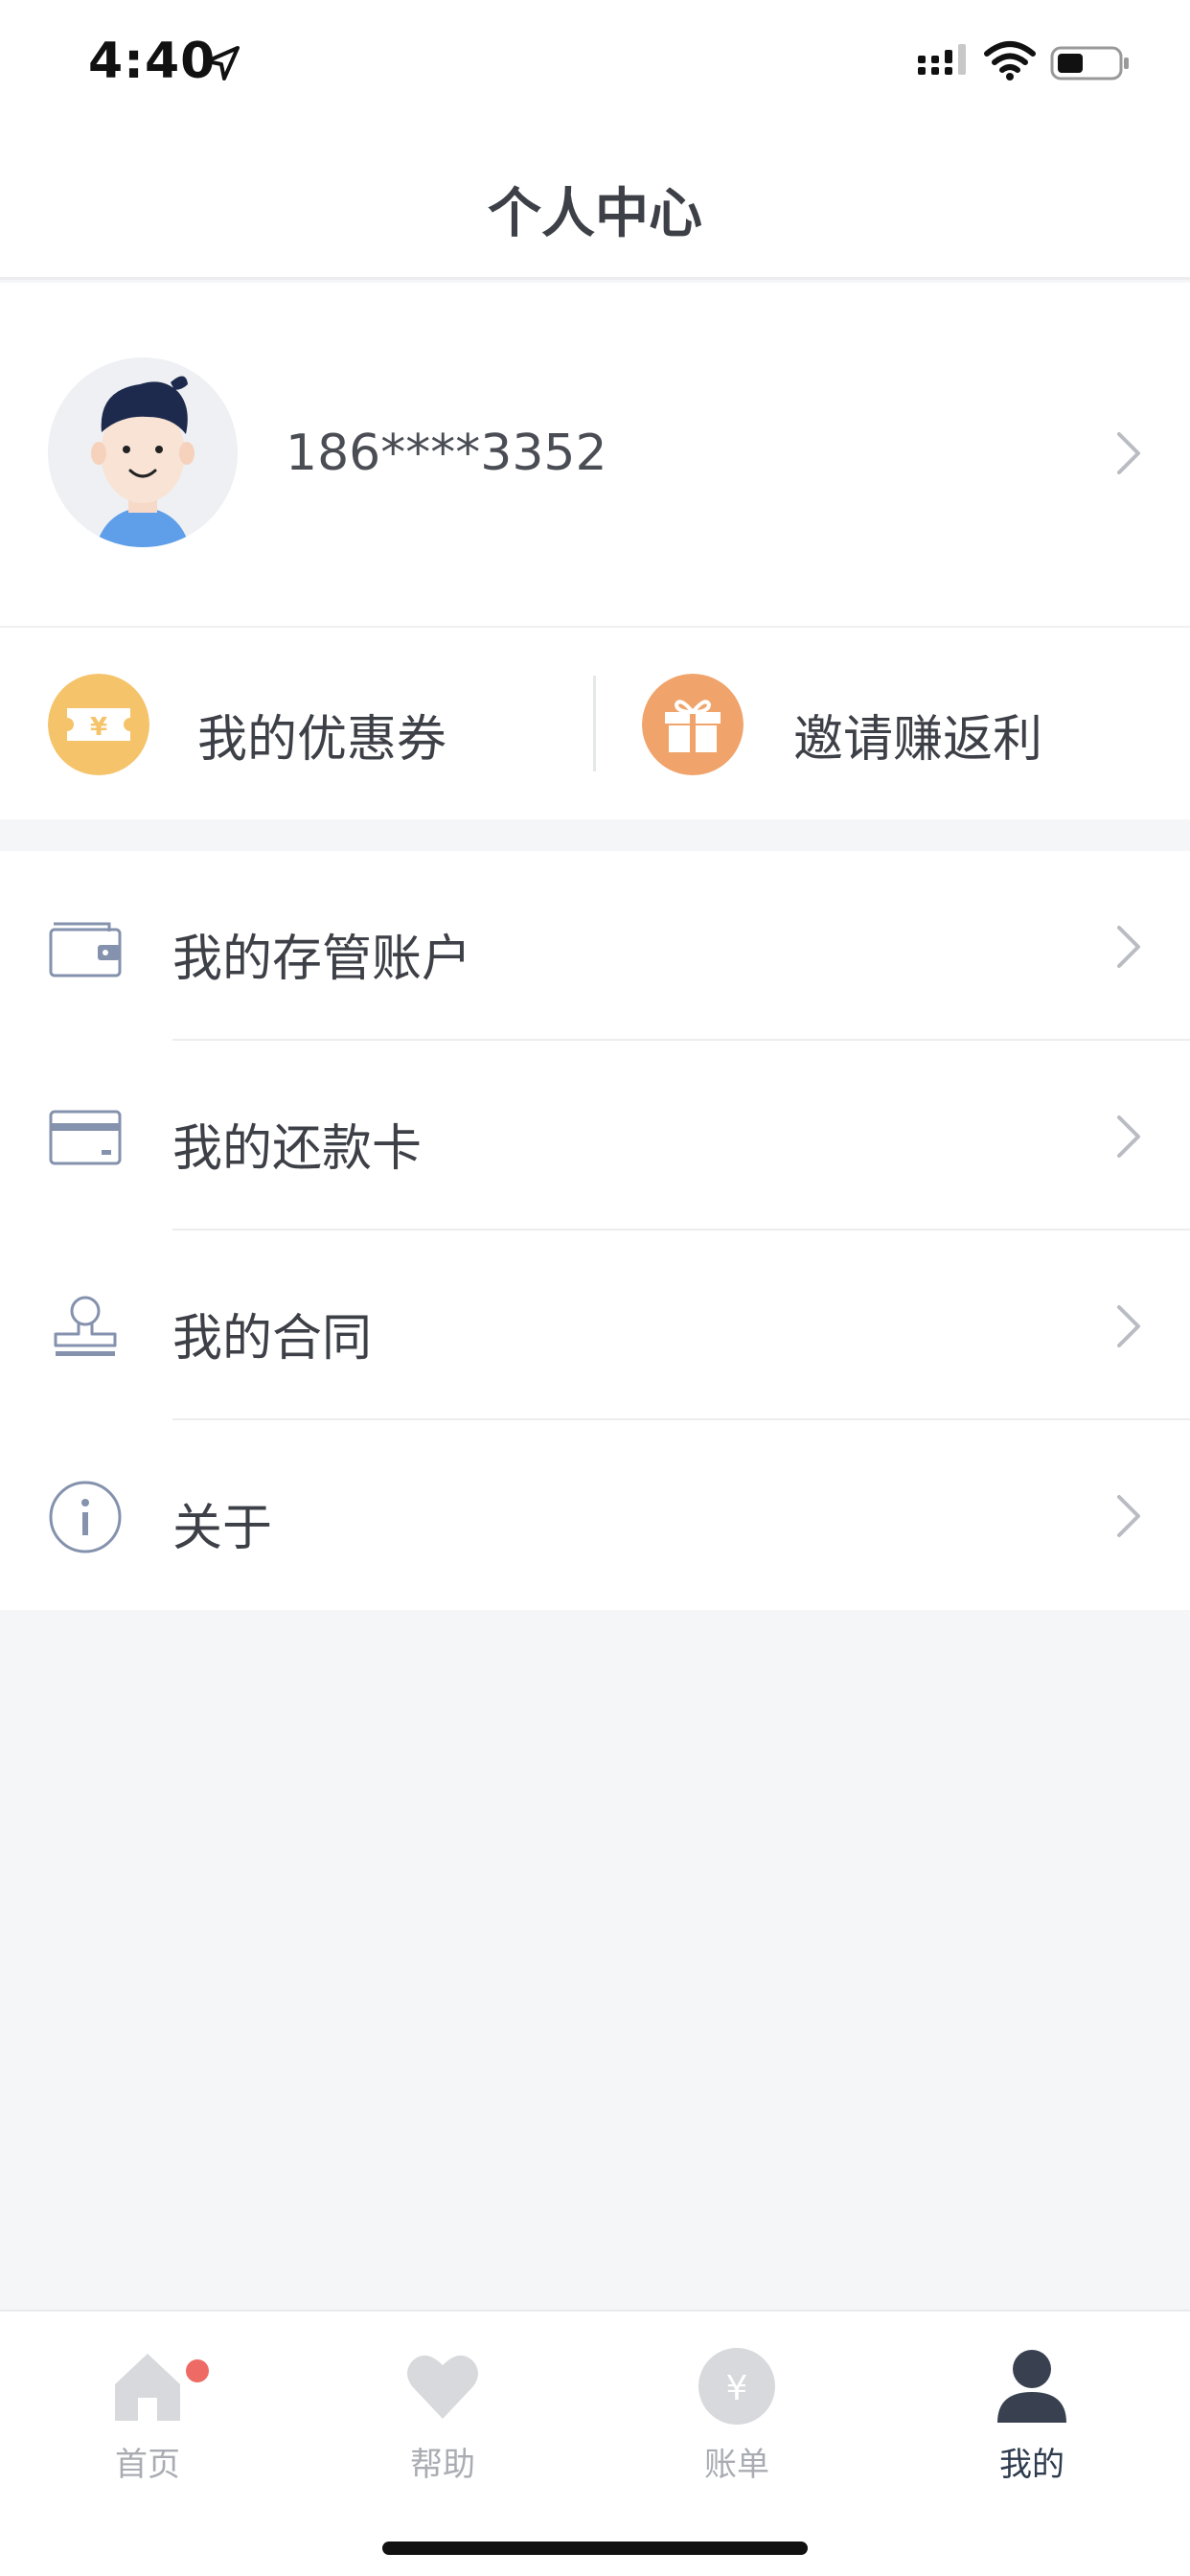 This screenshot has height=2576, width=1190. I want to click on tab-label: 帮助, so click(443, 2465).